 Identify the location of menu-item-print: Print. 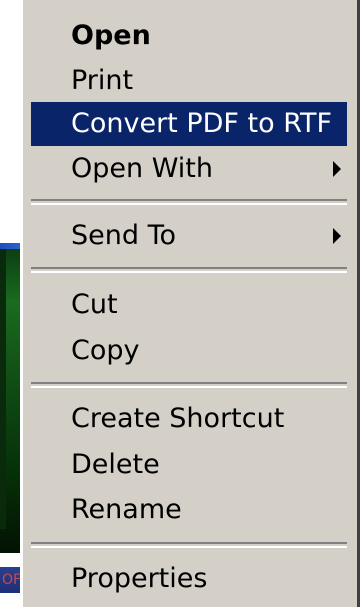
(189, 81).